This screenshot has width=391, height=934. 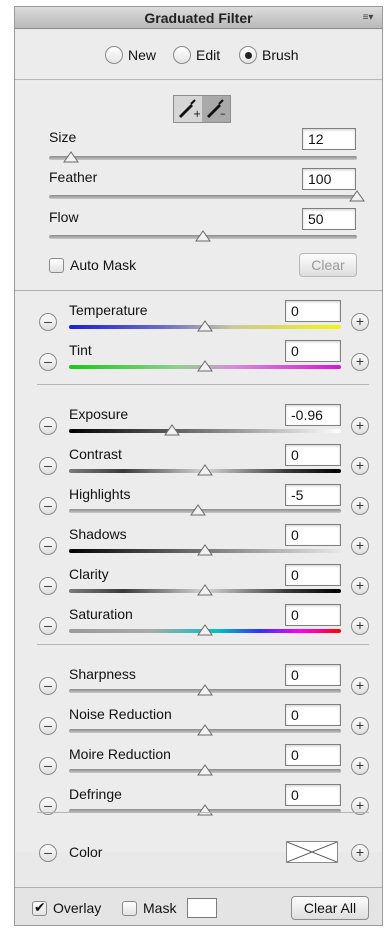 I want to click on auto-mask-label: Auto Mask, so click(x=103, y=265).